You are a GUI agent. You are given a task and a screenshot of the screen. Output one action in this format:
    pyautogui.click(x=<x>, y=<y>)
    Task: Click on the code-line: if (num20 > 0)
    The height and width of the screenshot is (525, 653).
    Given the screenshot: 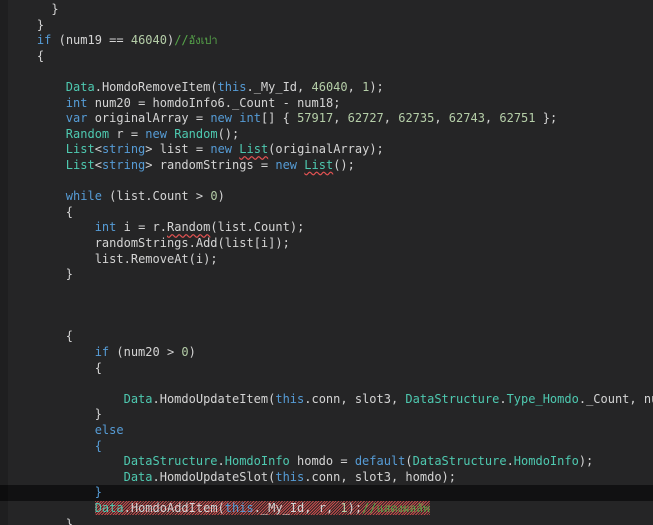 What is the action you would take?
    pyautogui.click(x=326, y=353)
    